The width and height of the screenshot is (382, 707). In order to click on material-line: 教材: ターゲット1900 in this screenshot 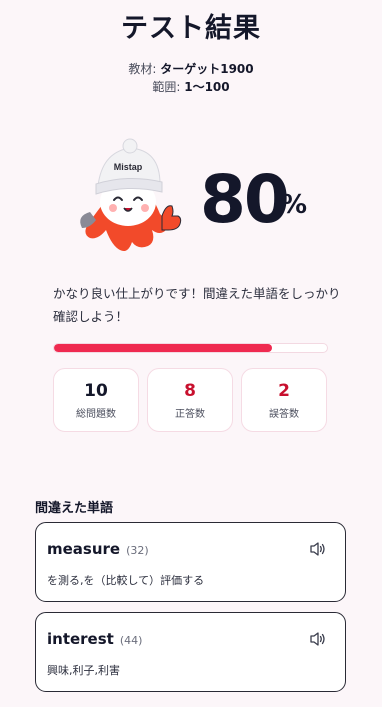, I will do `click(191, 69)`.